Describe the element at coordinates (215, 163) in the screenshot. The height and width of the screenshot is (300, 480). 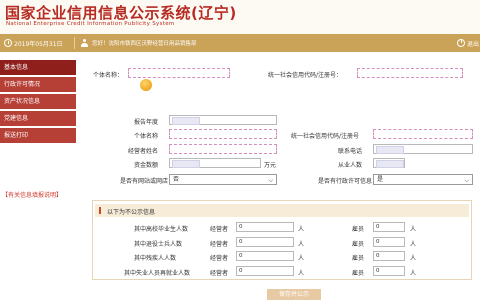
I see `capital-field` at that location.